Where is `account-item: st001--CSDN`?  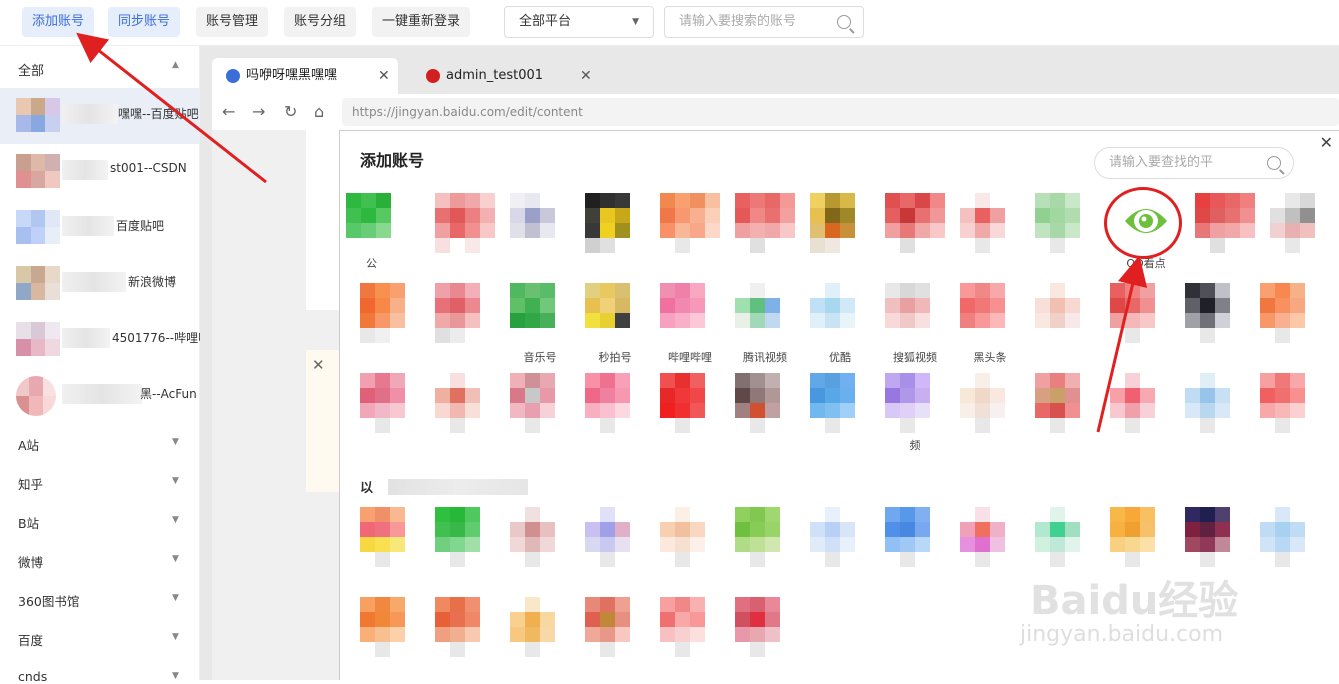 account-item: st001--CSDN is located at coordinates (100, 172).